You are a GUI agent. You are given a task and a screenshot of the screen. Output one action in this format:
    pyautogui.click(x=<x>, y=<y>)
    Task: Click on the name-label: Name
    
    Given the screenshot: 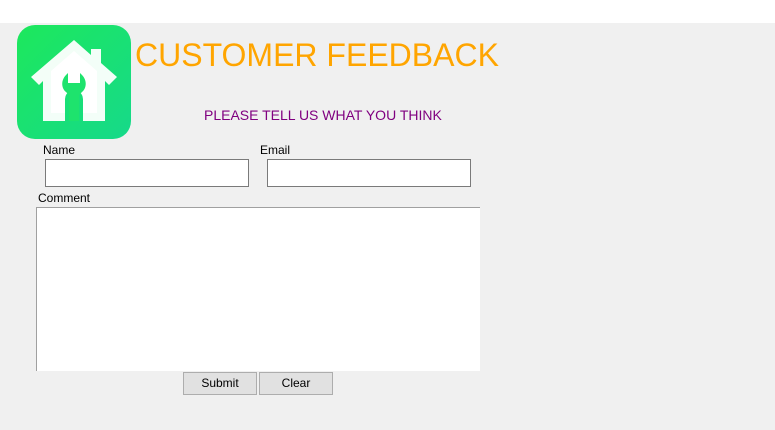 What is the action you would take?
    pyautogui.click(x=59, y=150)
    